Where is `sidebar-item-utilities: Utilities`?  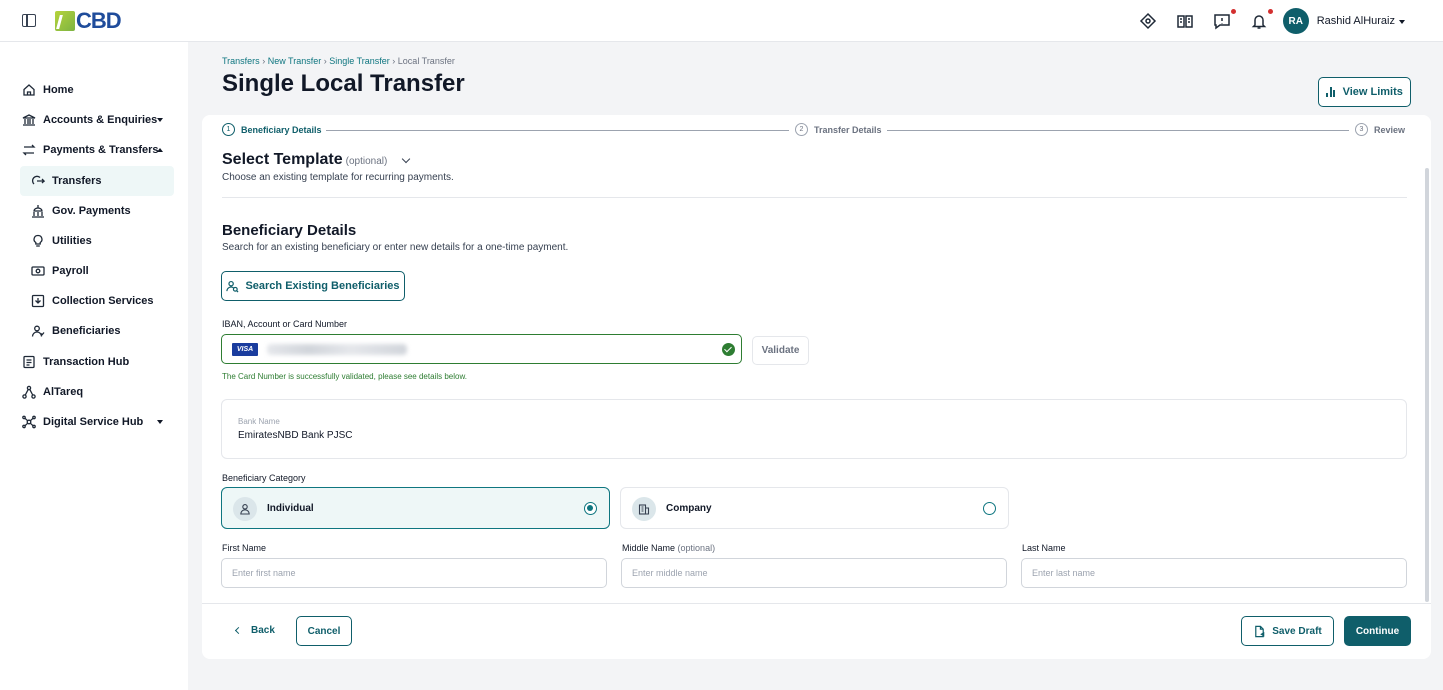
sidebar-item-utilities: Utilities is located at coordinates (94, 241).